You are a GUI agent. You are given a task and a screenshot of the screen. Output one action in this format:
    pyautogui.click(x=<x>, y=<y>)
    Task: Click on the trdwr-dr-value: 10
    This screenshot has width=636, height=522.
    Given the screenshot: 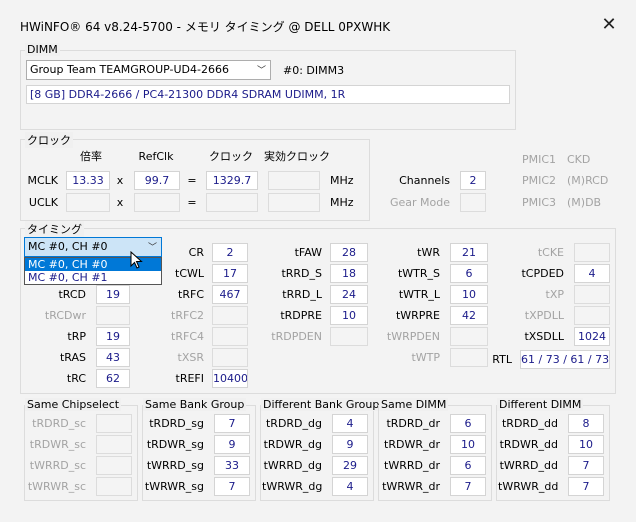 What is the action you would take?
    pyautogui.click(x=468, y=444)
    